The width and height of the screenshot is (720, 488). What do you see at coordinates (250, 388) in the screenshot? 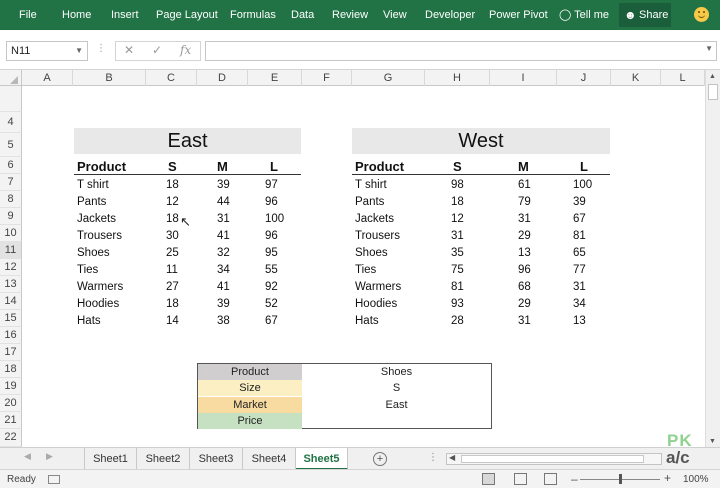
I see `lookup-label-size: Size` at bounding box center [250, 388].